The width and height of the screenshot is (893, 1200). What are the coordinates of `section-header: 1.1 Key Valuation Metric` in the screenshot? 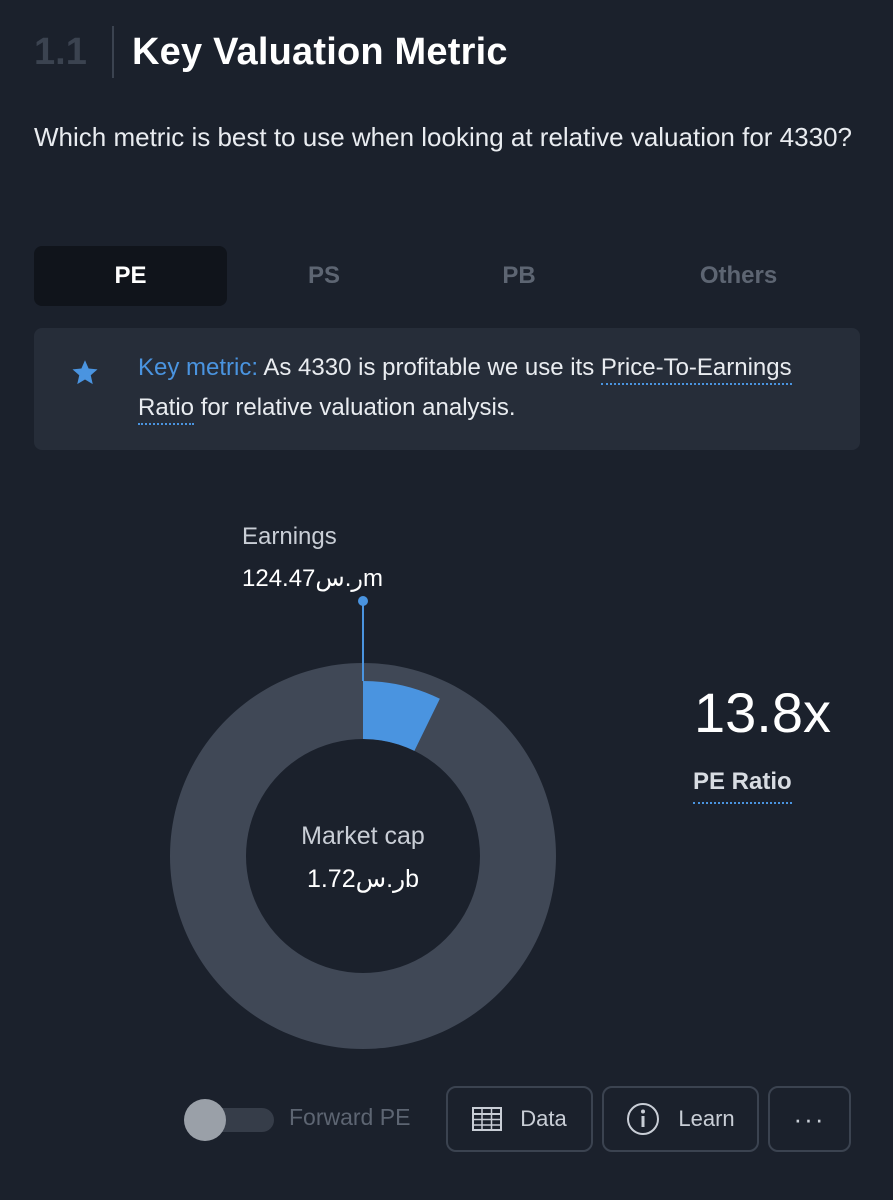 It's located at (271, 52).